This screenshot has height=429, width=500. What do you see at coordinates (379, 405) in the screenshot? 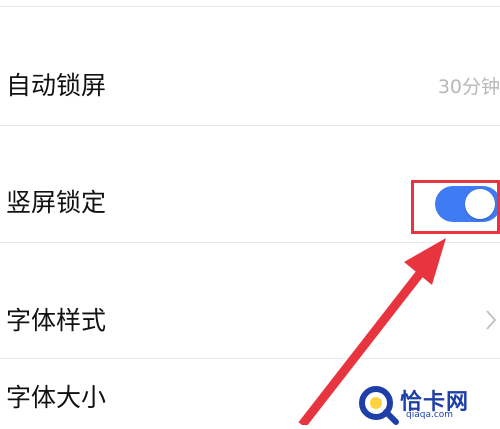
I see `watermark-logo-icon` at bounding box center [379, 405].